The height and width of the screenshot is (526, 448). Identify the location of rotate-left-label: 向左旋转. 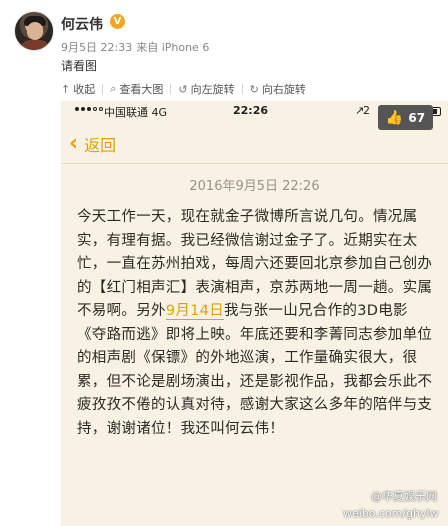
(212, 89).